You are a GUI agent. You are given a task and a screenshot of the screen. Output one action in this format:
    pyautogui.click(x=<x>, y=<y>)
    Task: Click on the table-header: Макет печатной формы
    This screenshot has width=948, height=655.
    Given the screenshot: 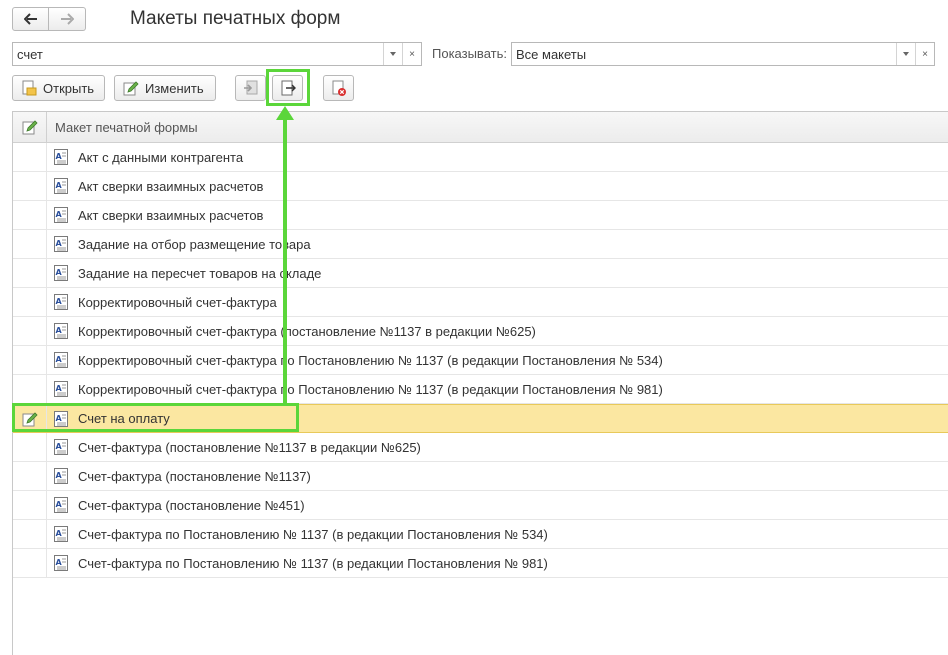 What is the action you would take?
    pyautogui.click(x=480, y=127)
    